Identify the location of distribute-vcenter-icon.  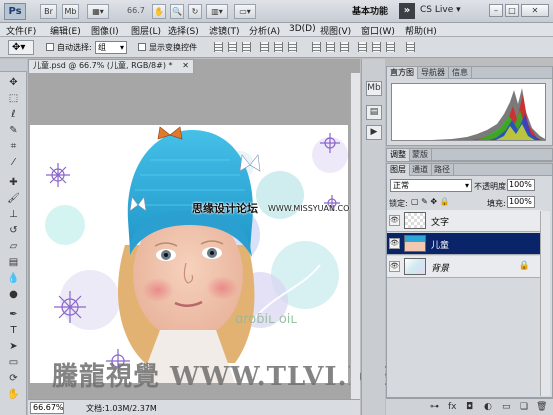
(330, 47).